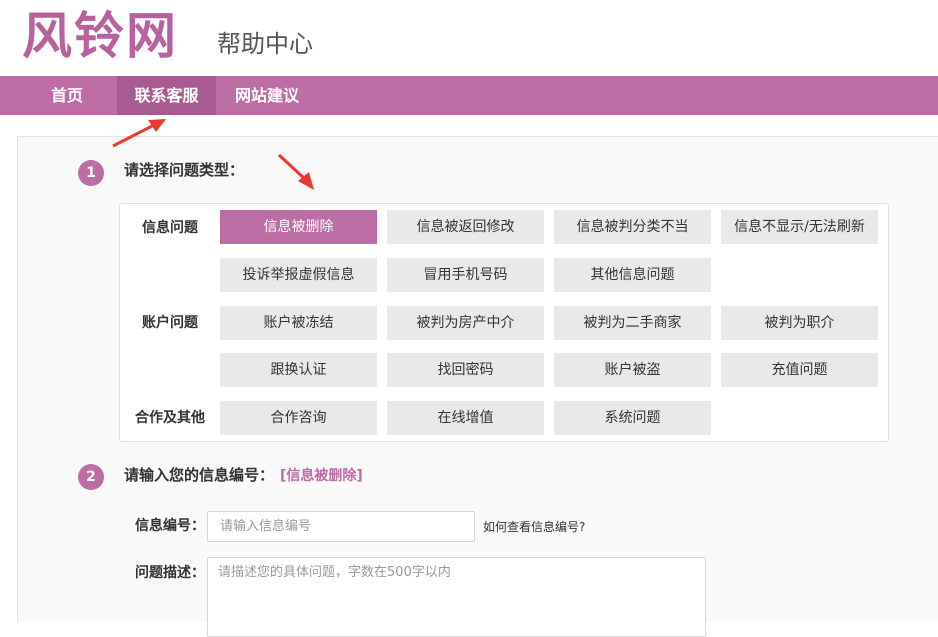 The width and height of the screenshot is (938, 637). I want to click on category-other-label: 合作及其他, so click(170, 418).